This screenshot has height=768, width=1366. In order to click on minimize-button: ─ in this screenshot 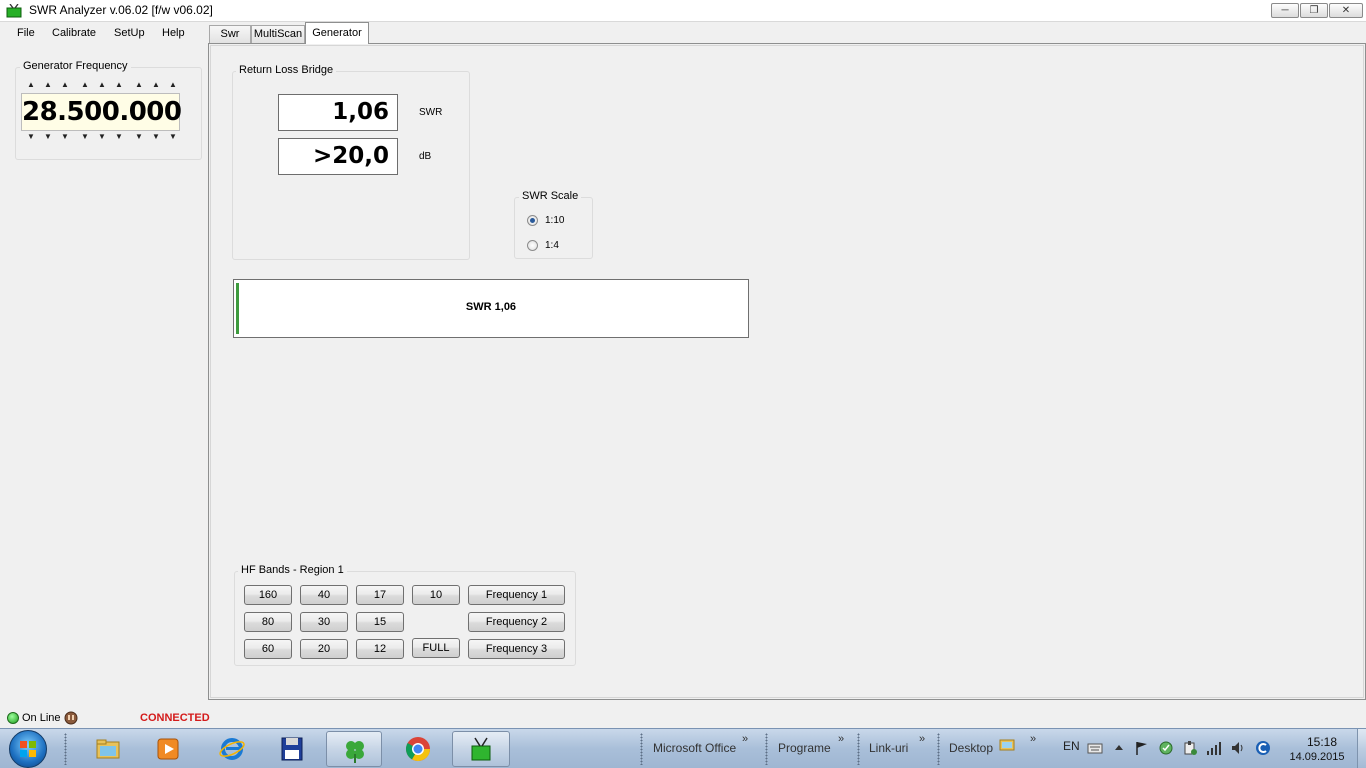, I will do `click(1285, 10)`.